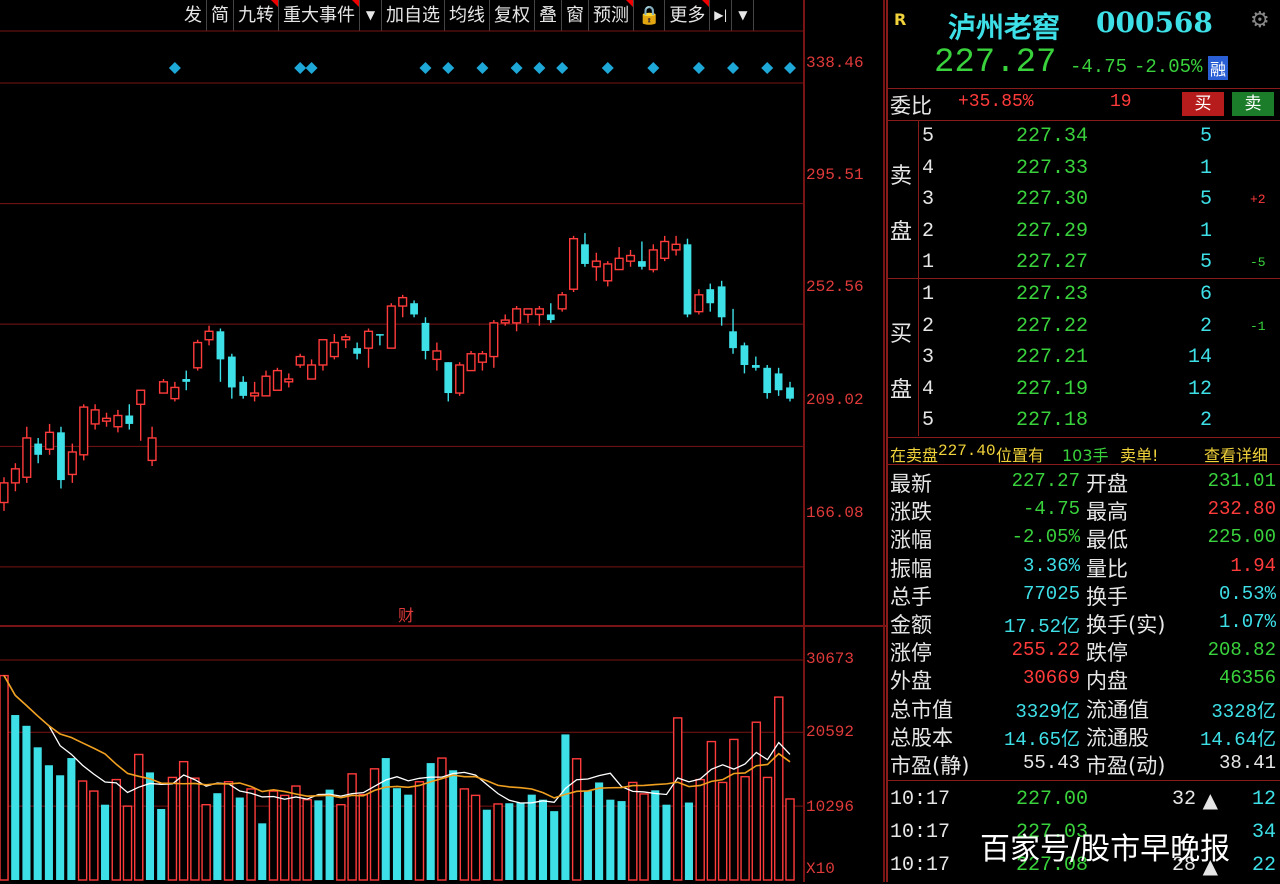  I want to click on stat-label: 量比, so click(1107, 568).